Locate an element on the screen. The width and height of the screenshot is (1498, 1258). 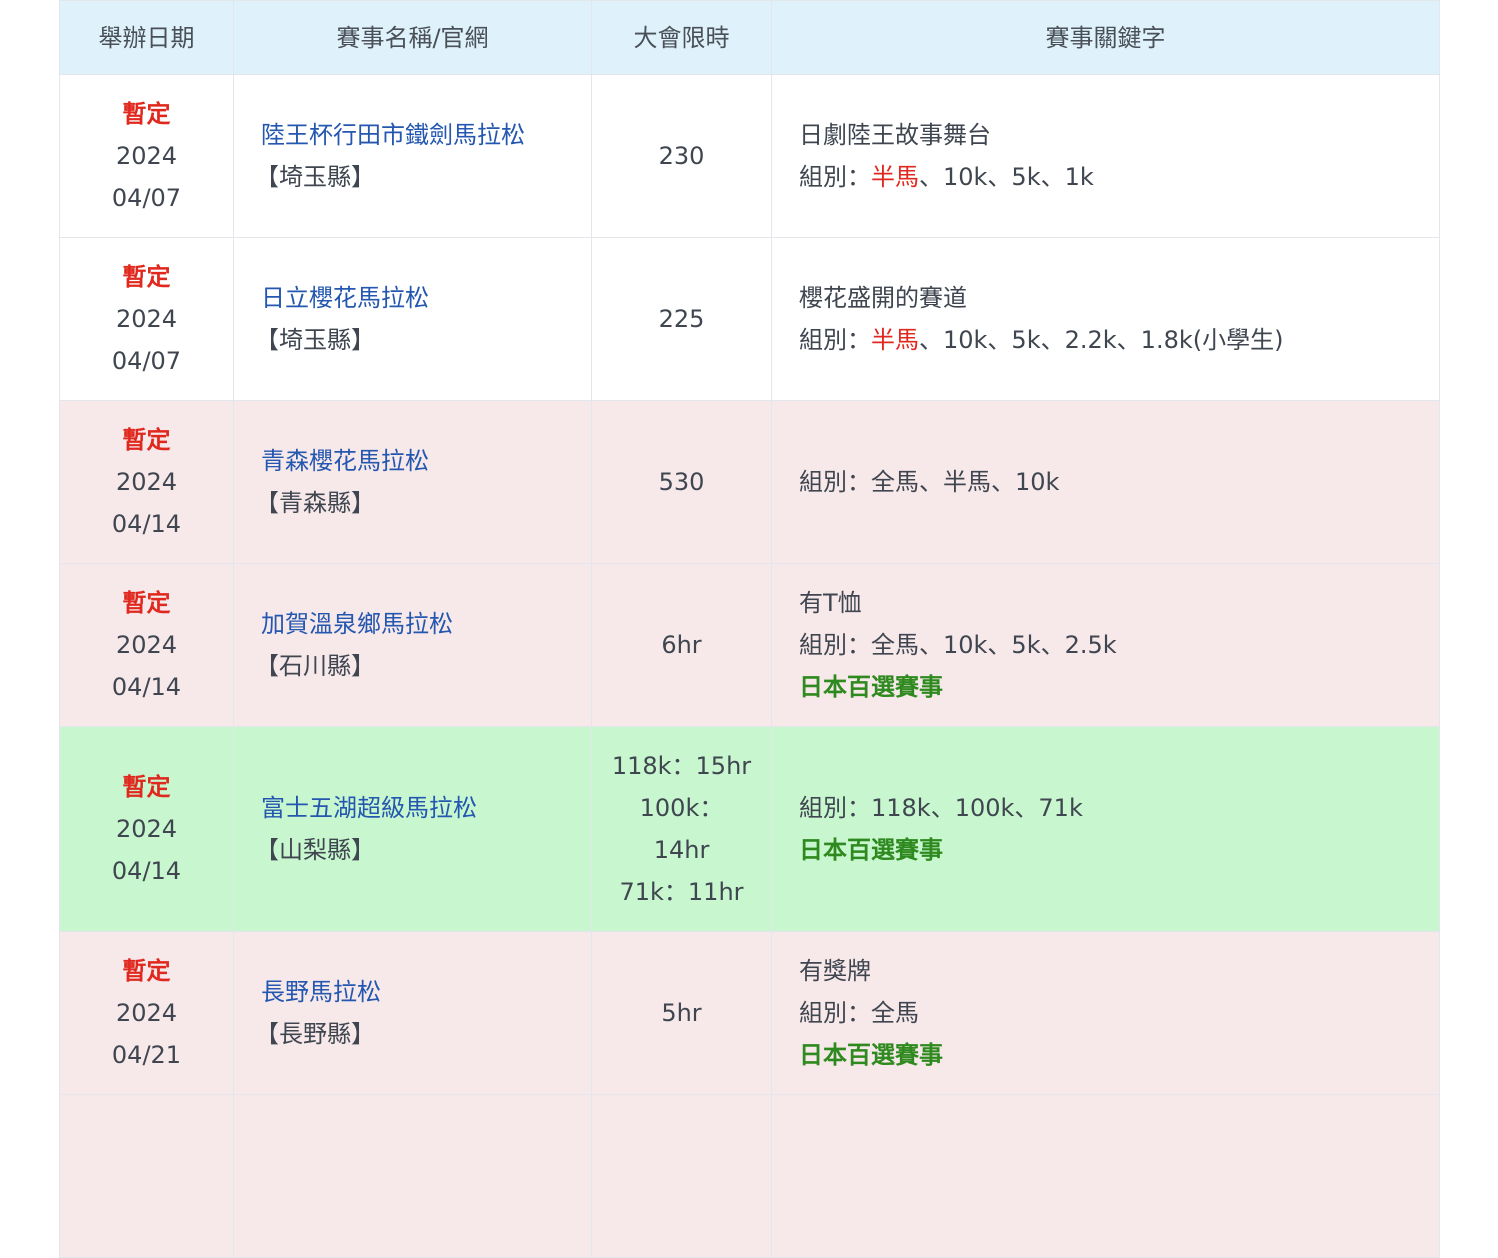
name-cell: 陸王杯行田市鐵劍馬拉松 【埼玉縣】 is located at coordinates (412, 156).